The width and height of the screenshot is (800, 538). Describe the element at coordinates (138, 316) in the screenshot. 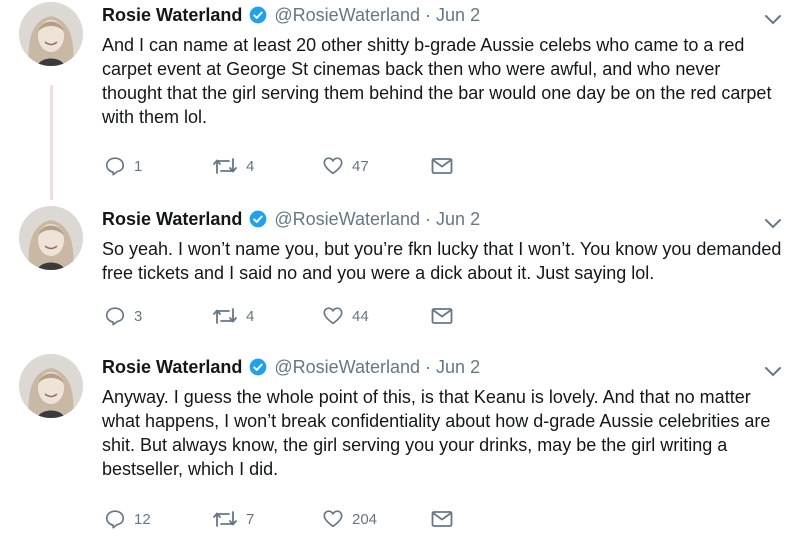

I see `reply-count: 3` at that location.